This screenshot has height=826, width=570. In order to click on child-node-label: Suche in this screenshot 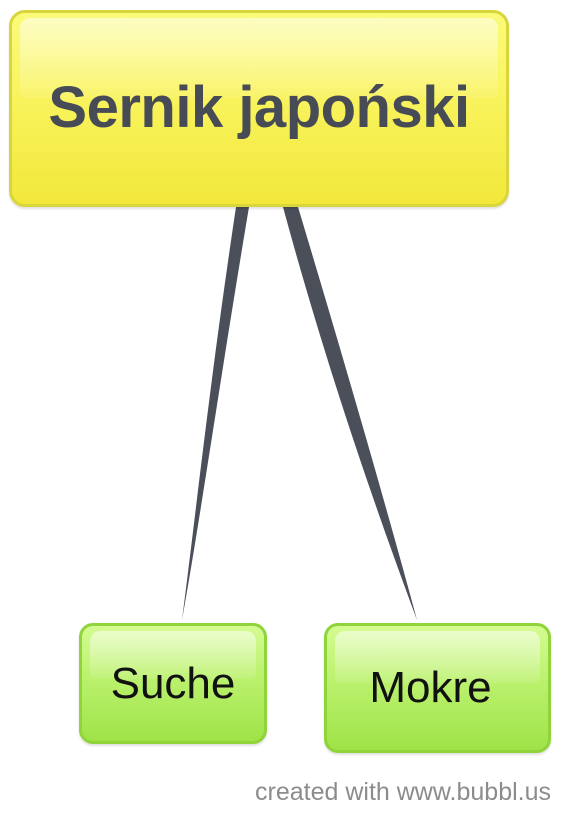, I will do `click(173, 683)`.